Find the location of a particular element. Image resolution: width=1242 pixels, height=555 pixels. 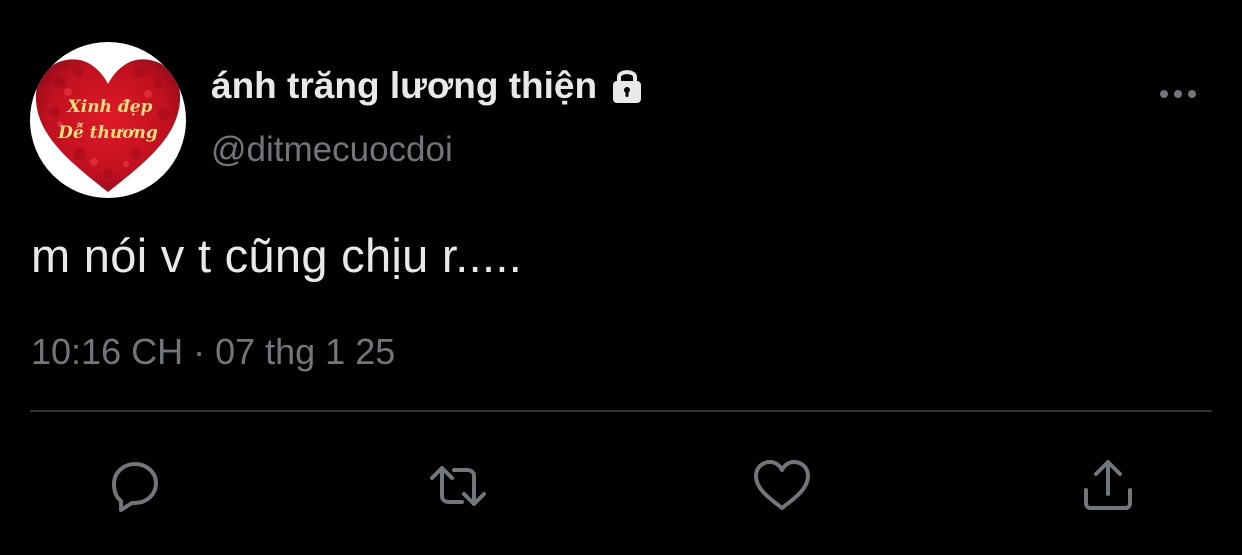

retweet-icon is located at coordinates (458, 486).